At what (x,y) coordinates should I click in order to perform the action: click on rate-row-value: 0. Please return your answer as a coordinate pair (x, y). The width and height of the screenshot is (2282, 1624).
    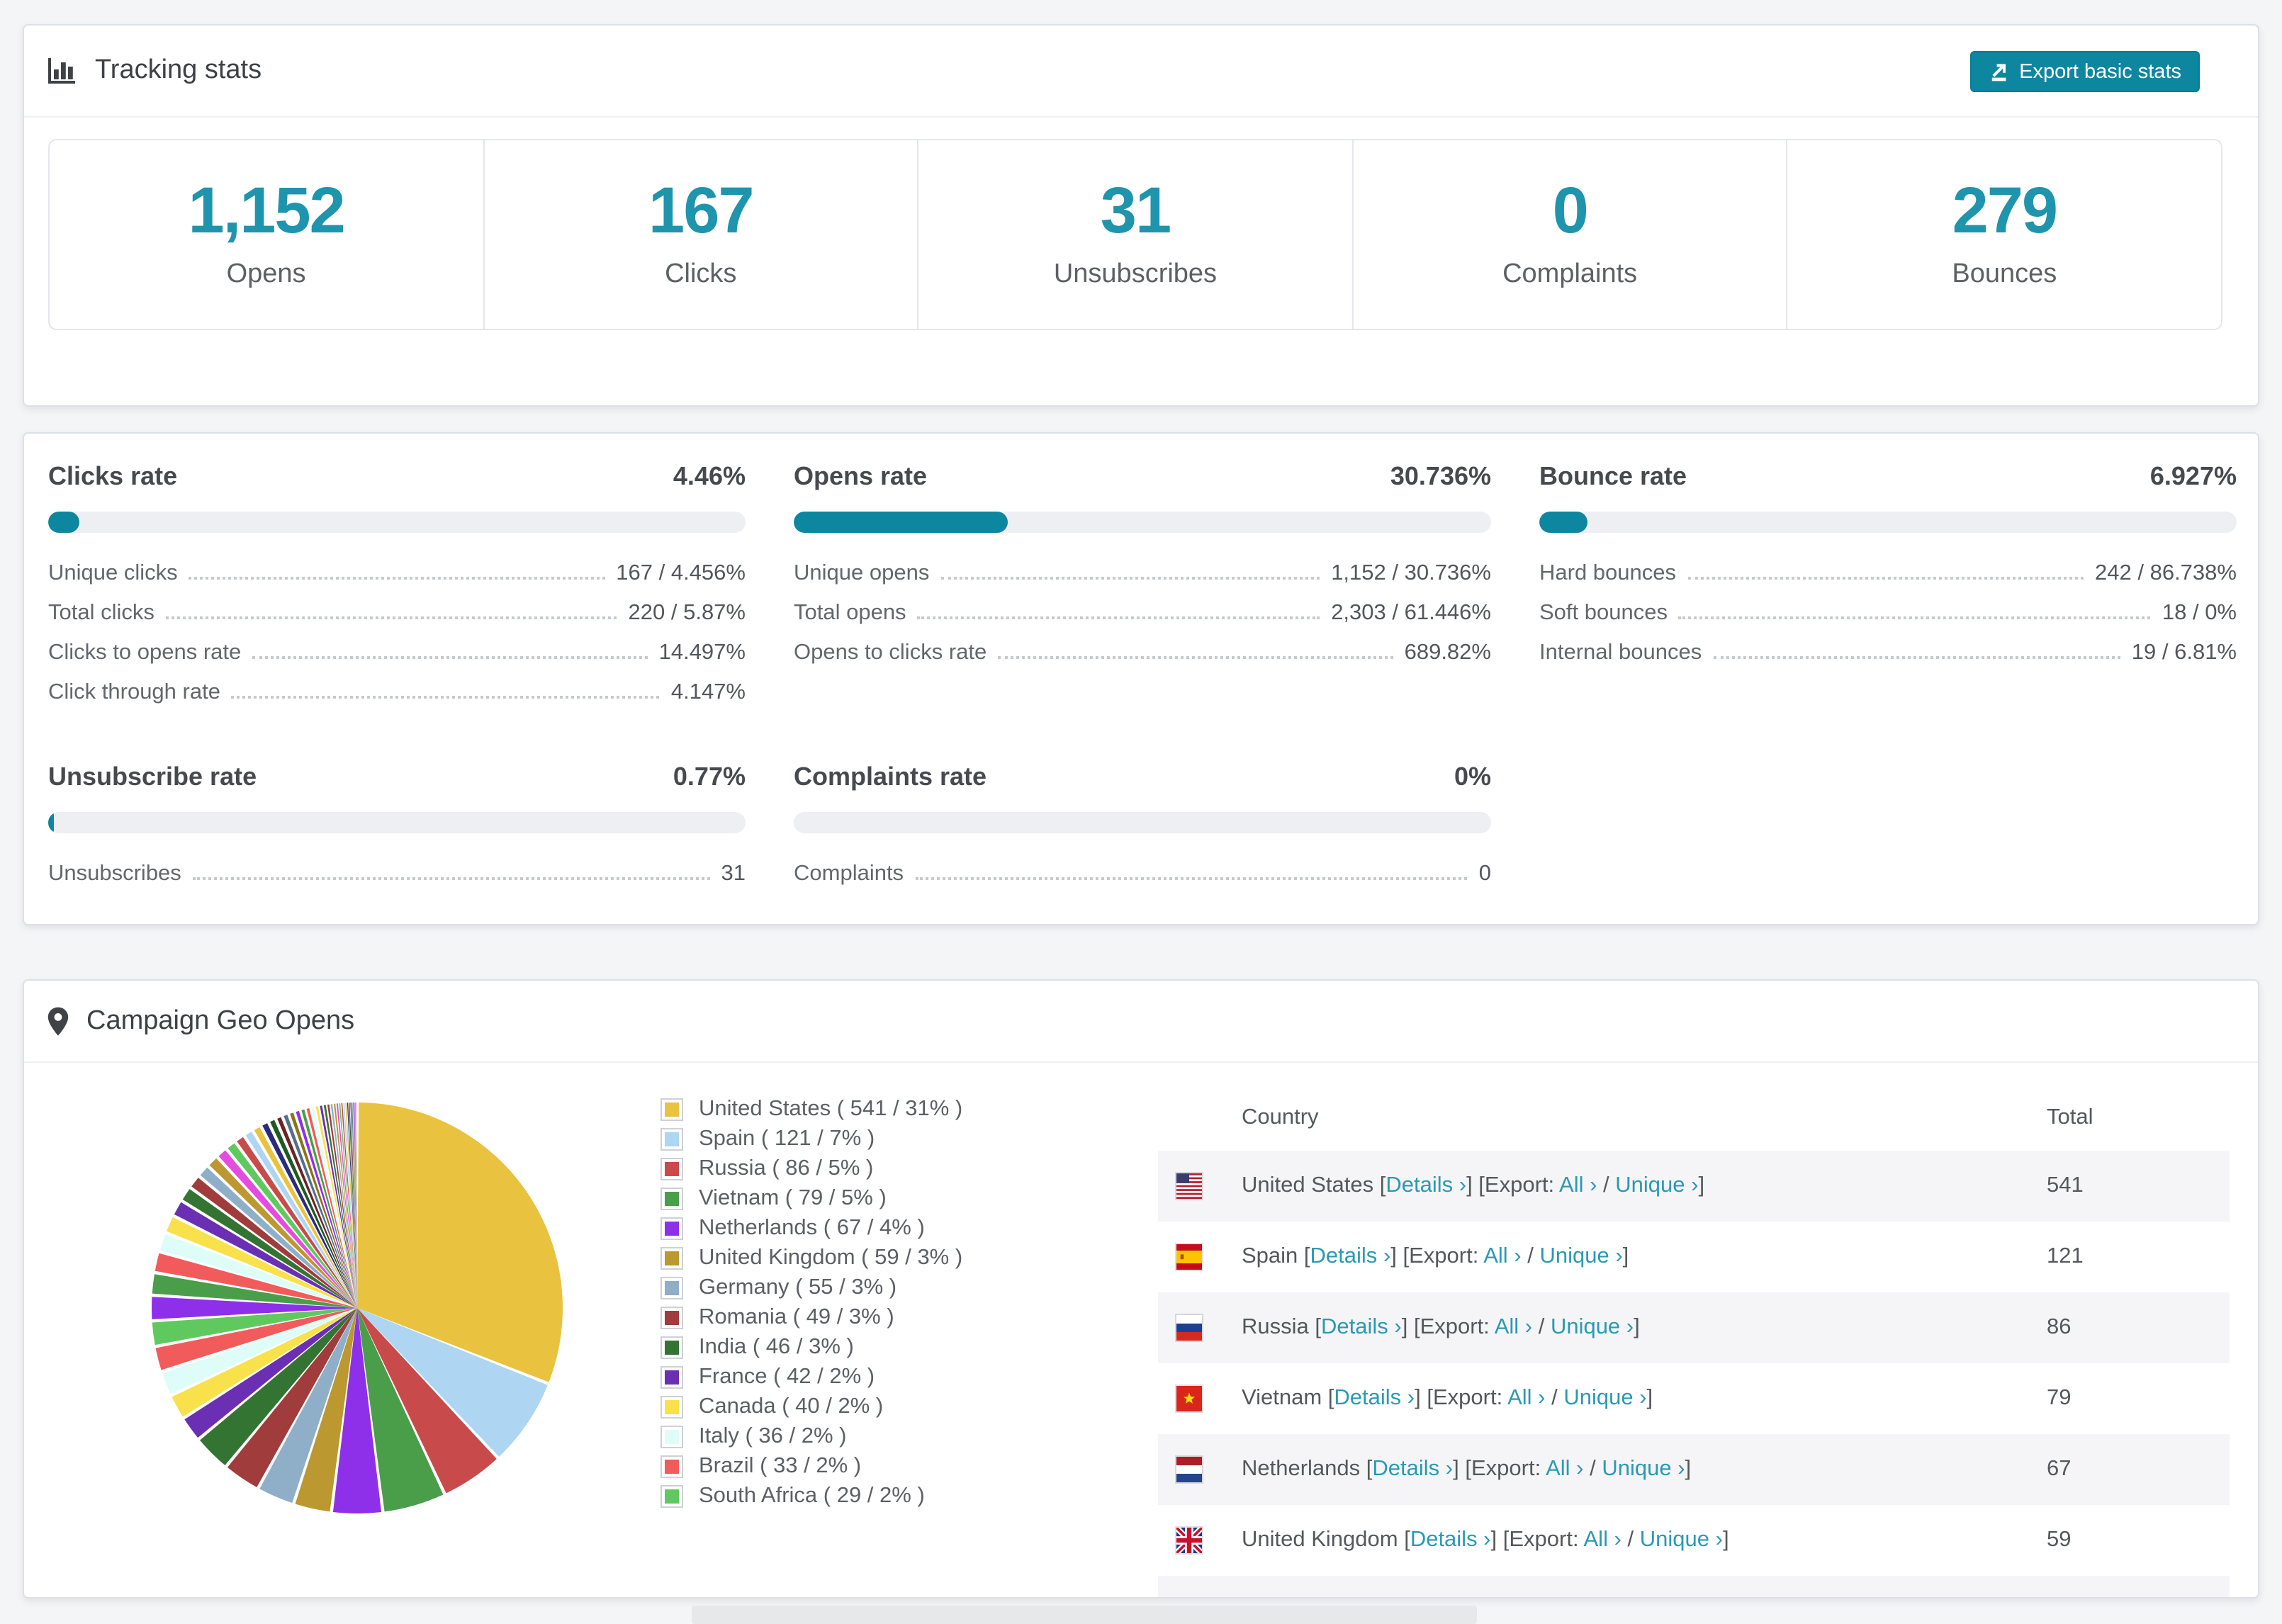
    Looking at the image, I should click on (1485, 874).